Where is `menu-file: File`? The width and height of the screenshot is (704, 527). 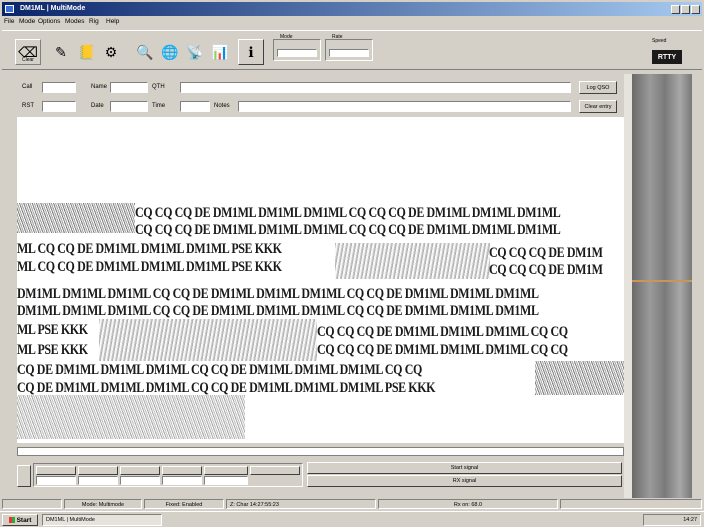 menu-file: File is located at coordinates (9, 21).